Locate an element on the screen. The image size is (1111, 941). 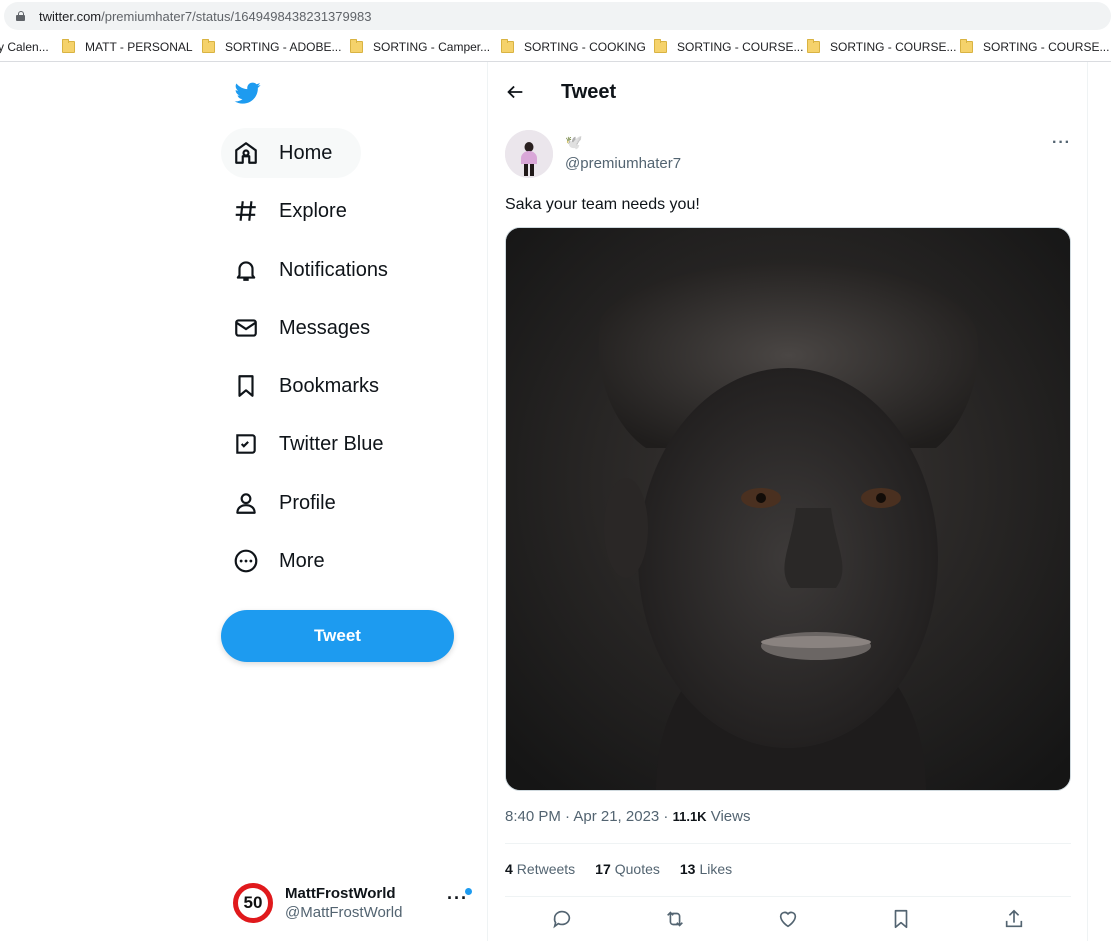
sidebar-item-twitter-blue: Twitter Blue is located at coordinates (309, 444).